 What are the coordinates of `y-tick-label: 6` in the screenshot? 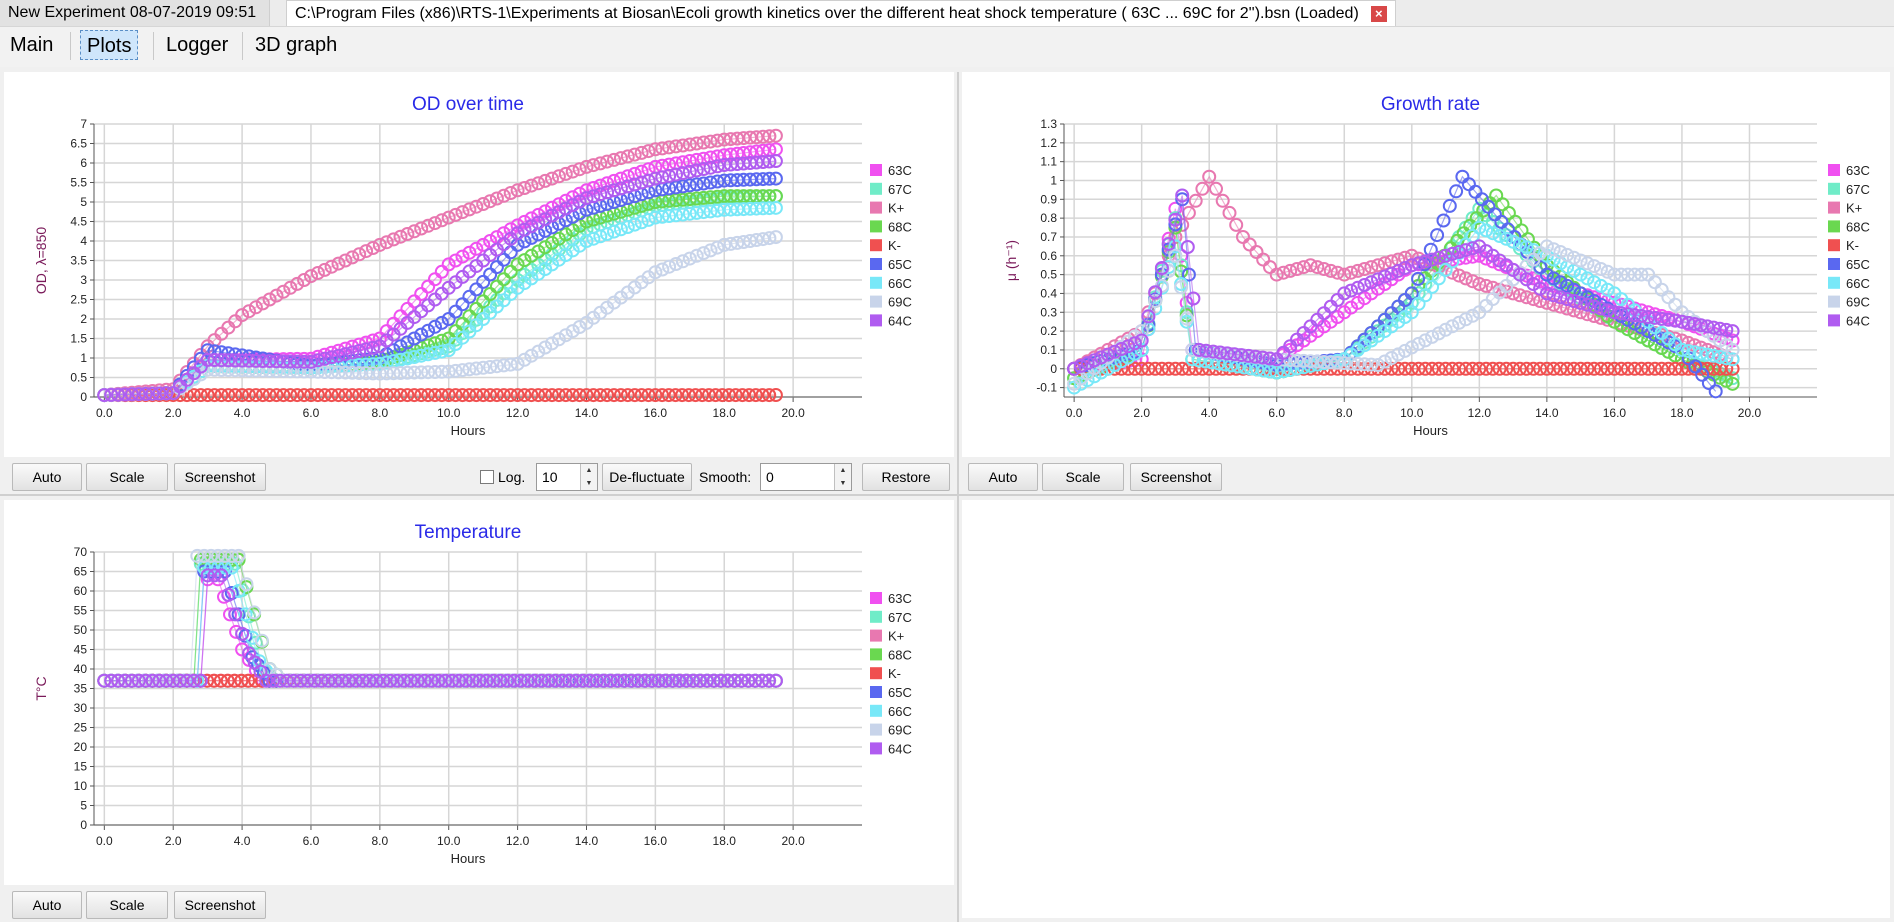 It's located at (83, 163).